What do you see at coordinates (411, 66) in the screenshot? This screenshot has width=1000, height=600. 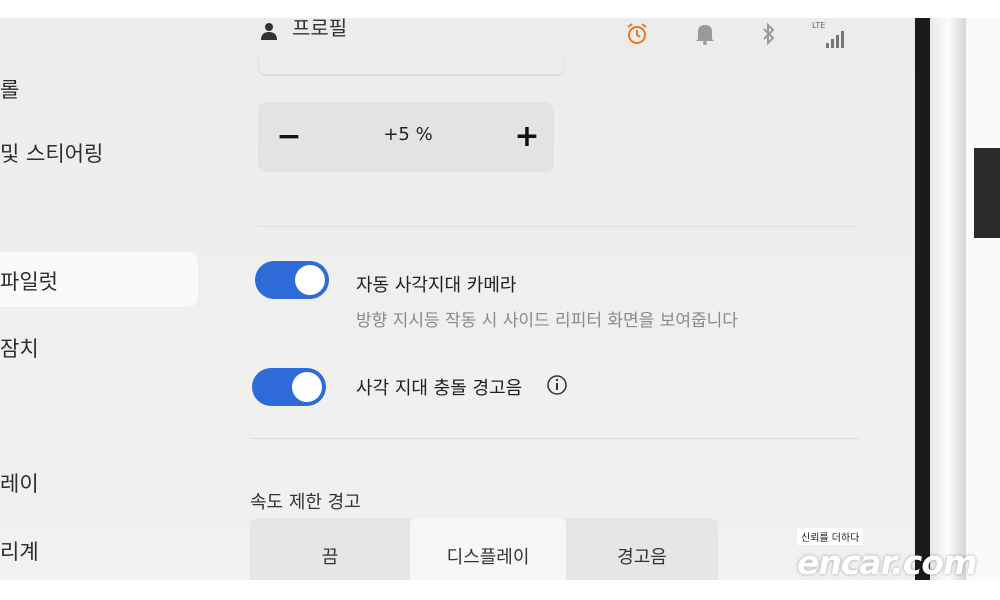 I see `previous-control-bottom` at bounding box center [411, 66].